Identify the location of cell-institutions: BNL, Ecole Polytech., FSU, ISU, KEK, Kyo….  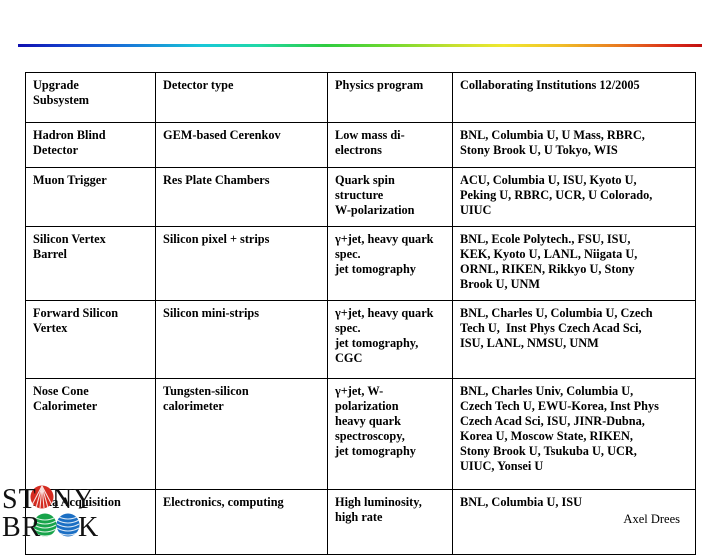
(574, 263).